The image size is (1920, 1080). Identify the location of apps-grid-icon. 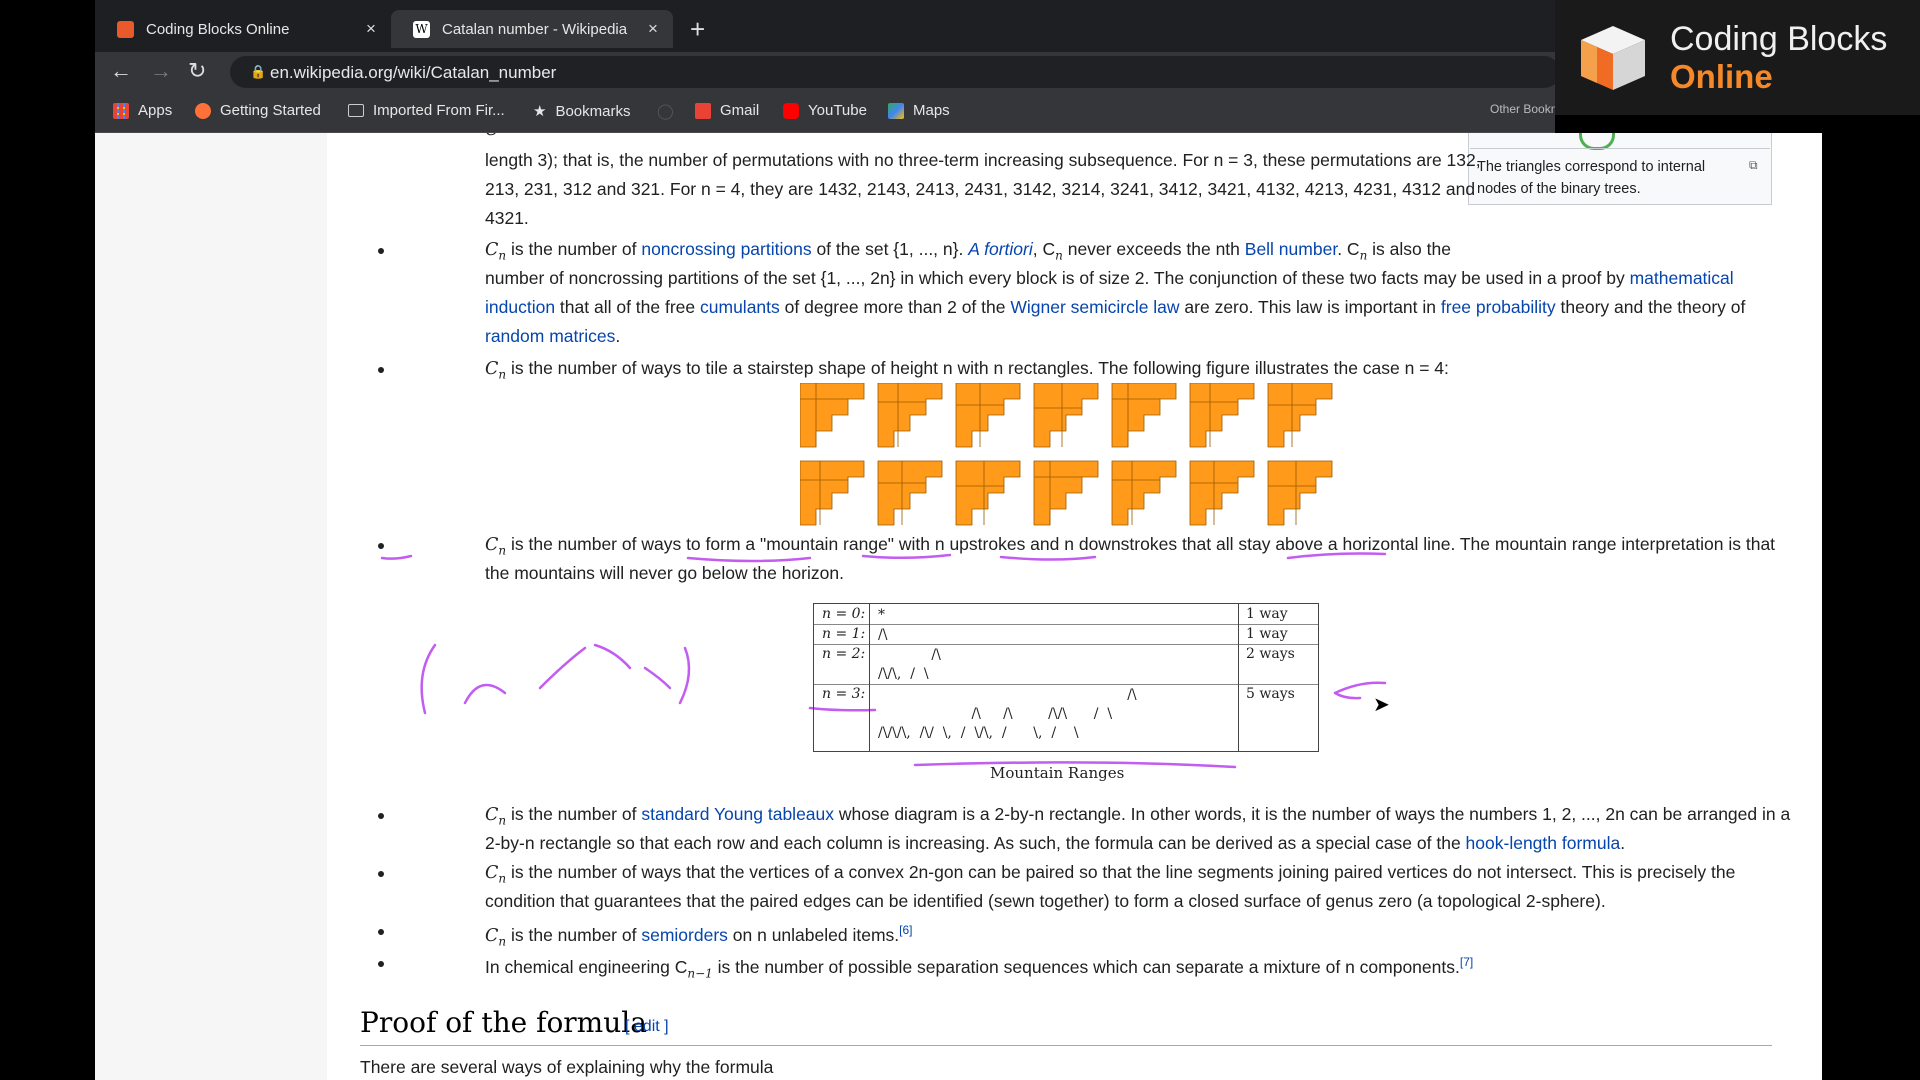
(121, 110).